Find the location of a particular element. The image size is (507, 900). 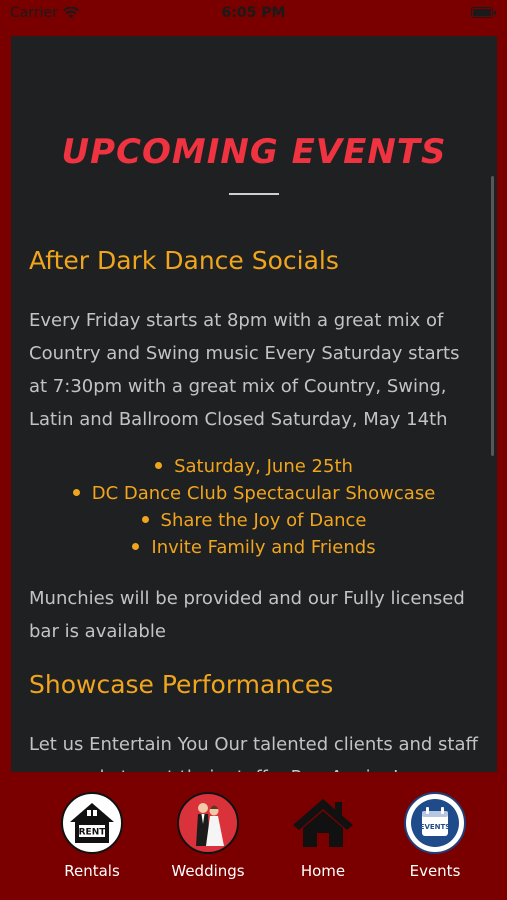

tab-label-weddings: Weddings is located at coordinates (208, 871).